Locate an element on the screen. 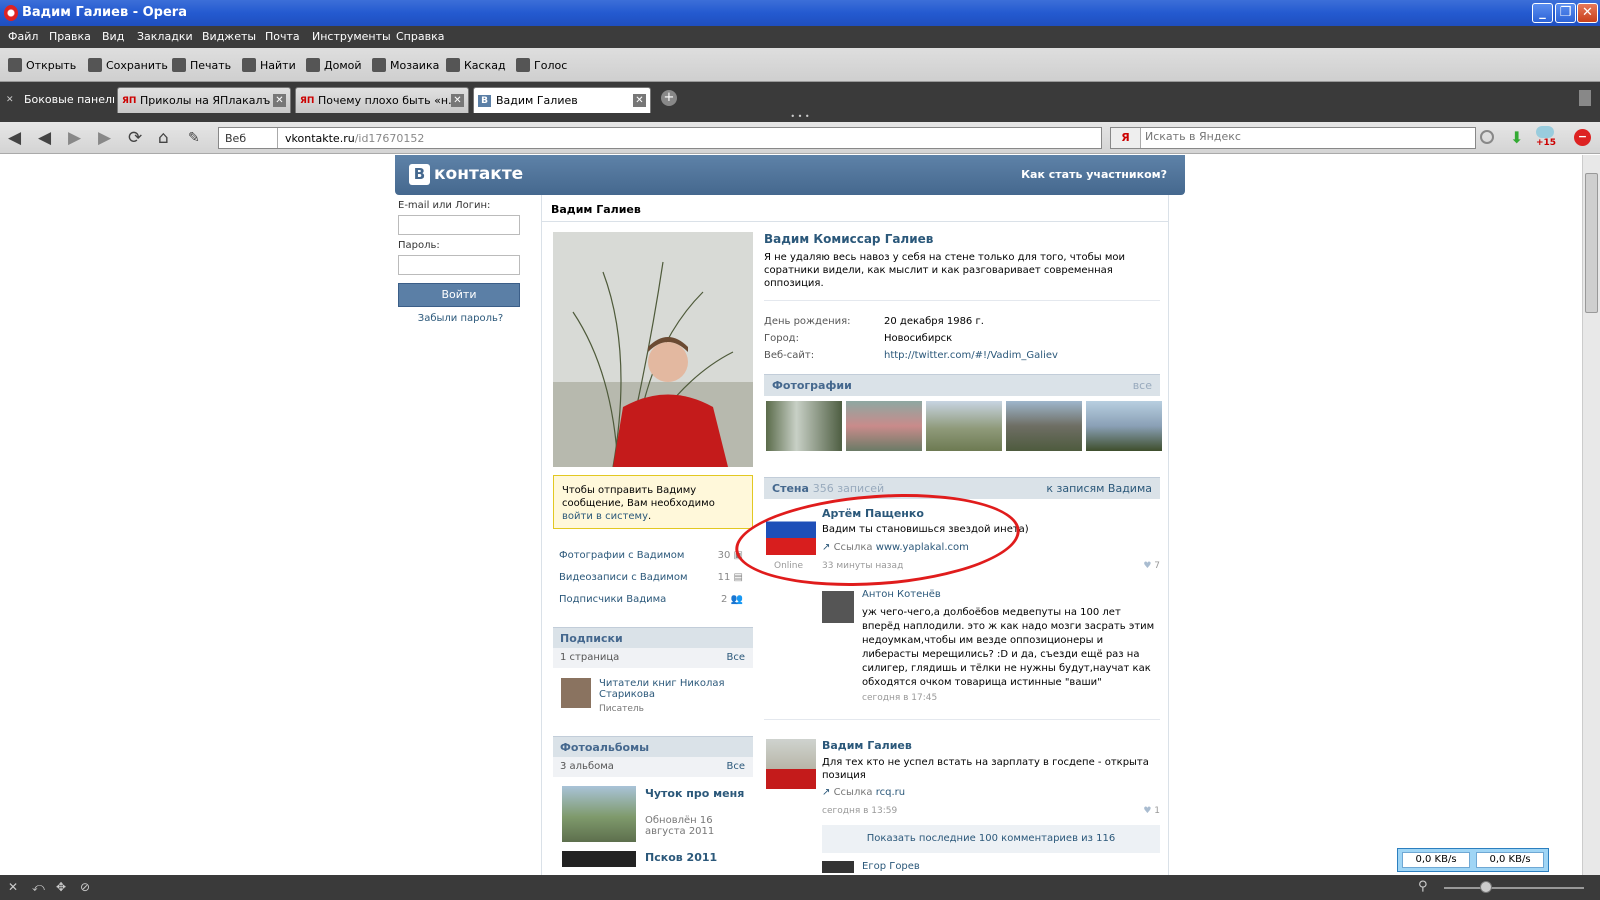 The image size is (1600, 900). albums-subheader: 3 альбома Все is located at coordinates (653, 767).